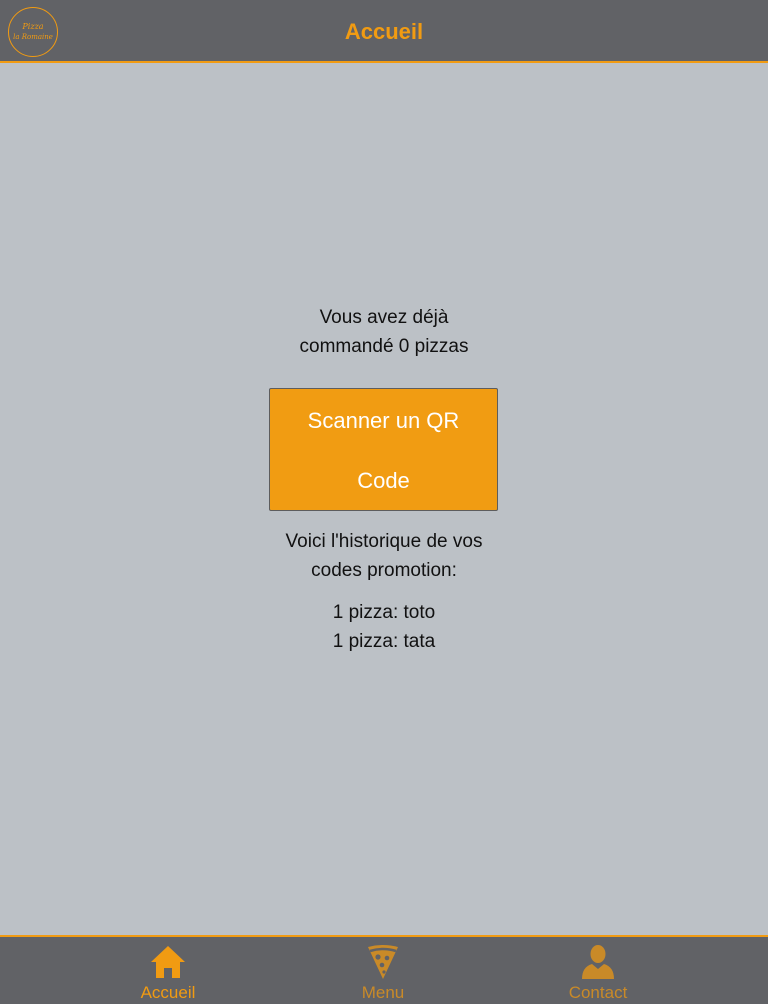 The width and height of the screenshot is (768, 1004). I want to click on header-bar: Pizza la Romaine Accueil, so click(384, 31).